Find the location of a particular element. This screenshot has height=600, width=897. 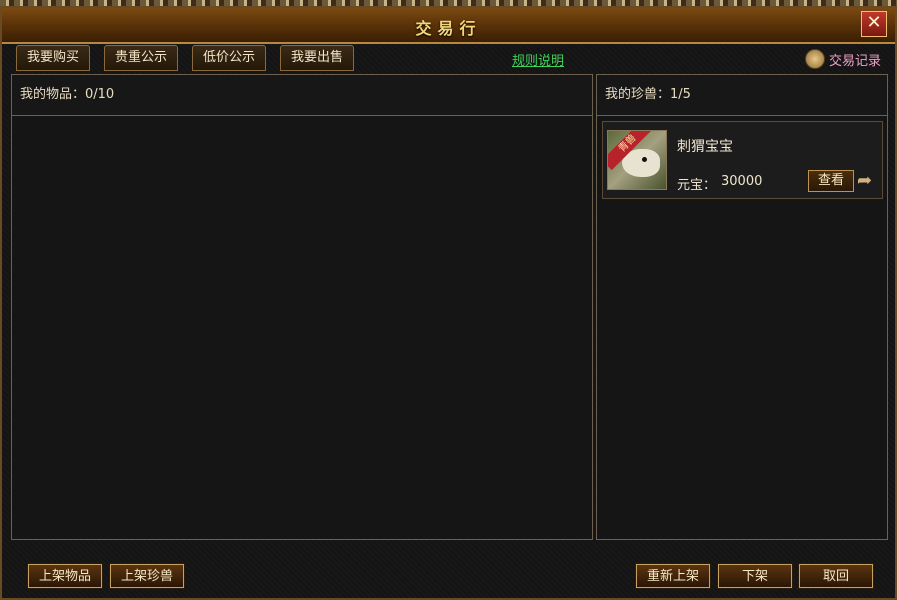

view-button: 查看 is located at coordinates (831, 181).